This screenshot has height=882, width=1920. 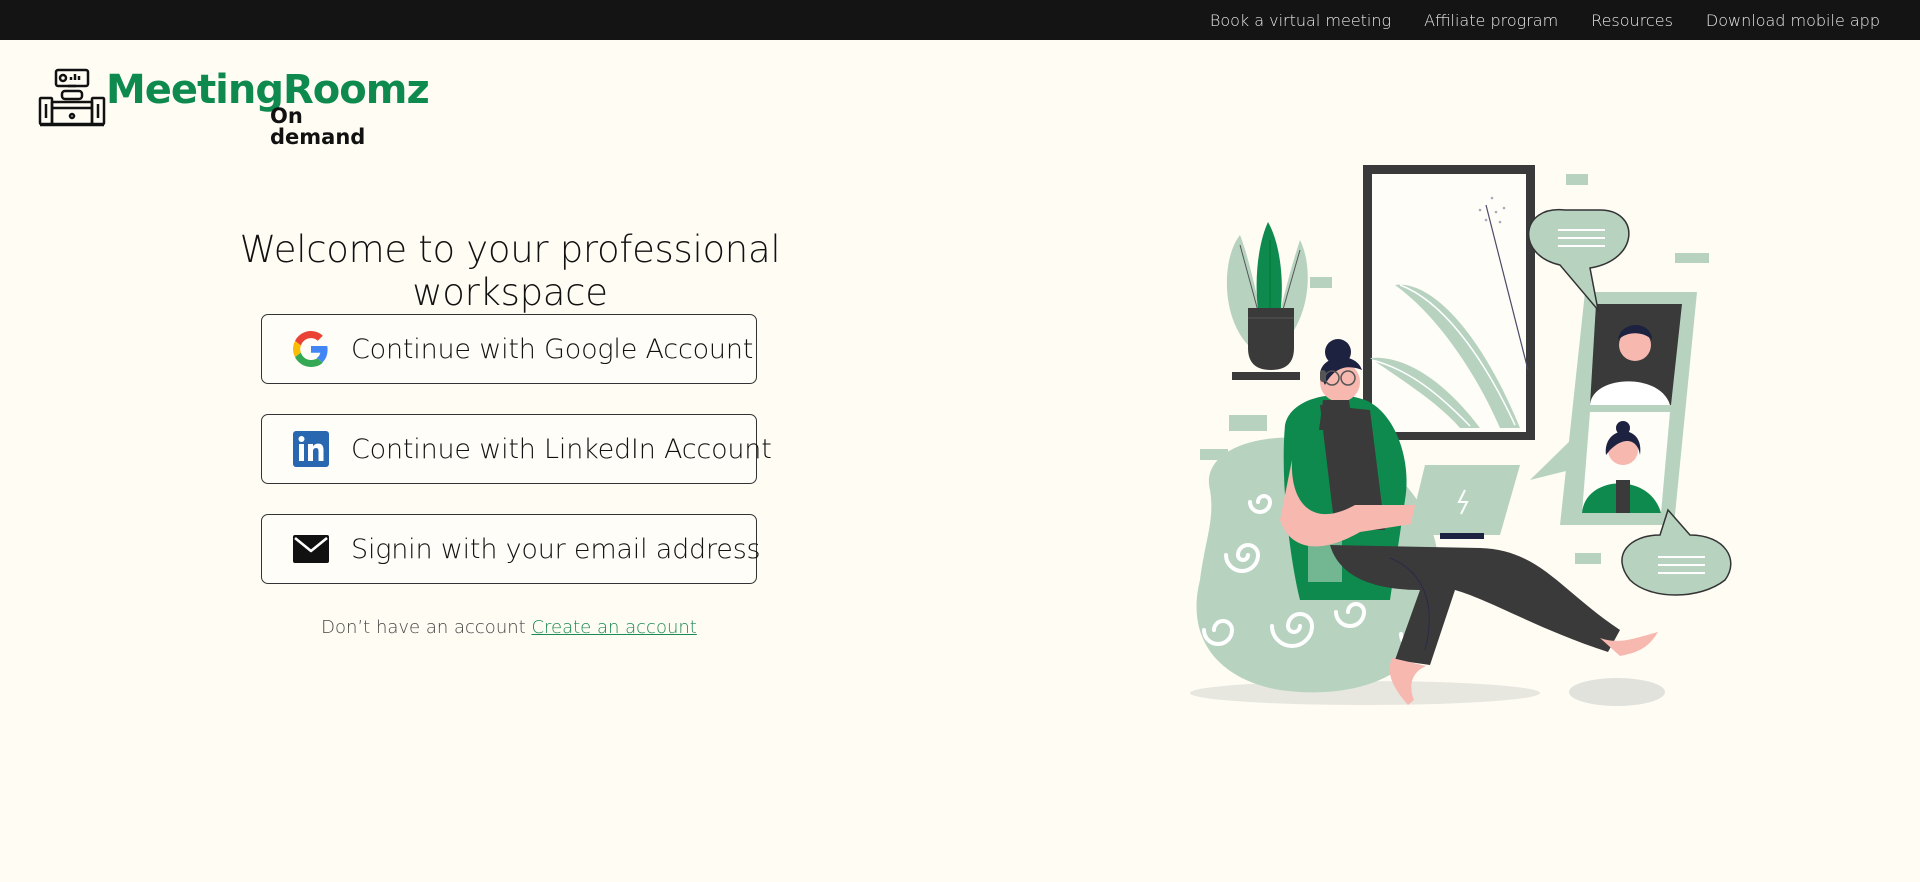 I want to click on nav-book-virtual-meeting: Book a virtual meeting, so click(x=1300, y=20).